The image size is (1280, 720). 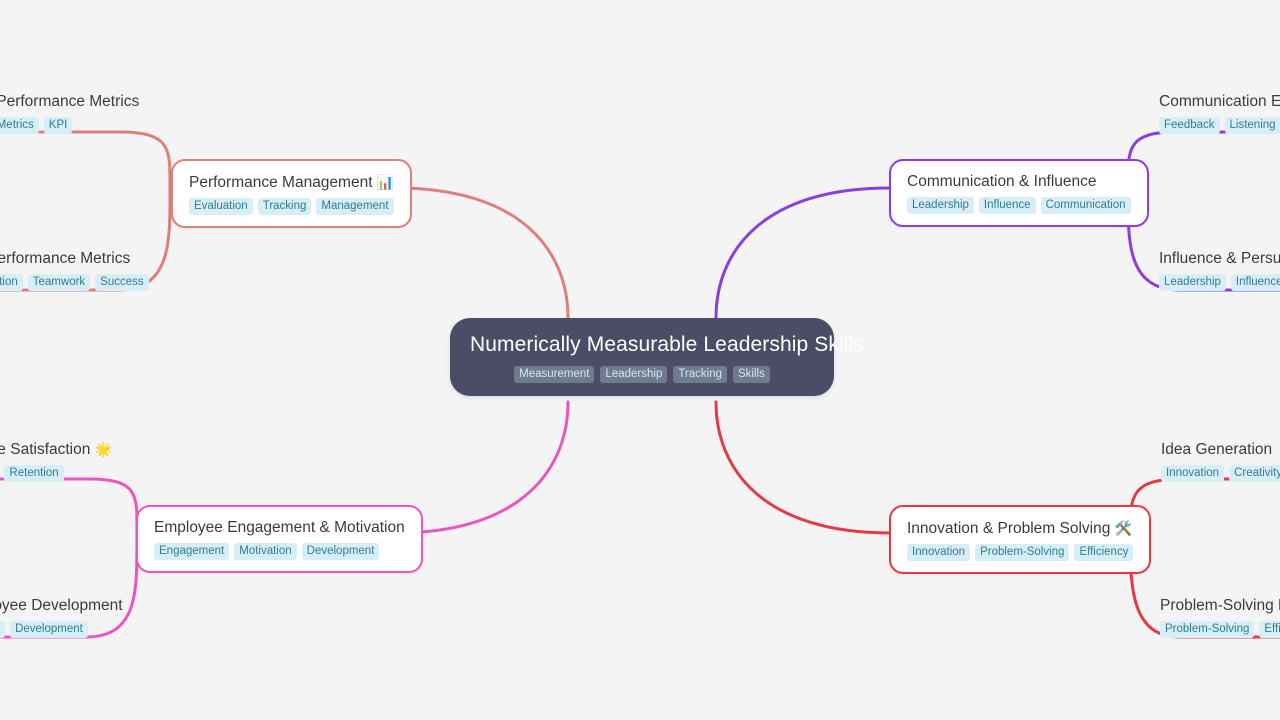 What do you see at coordinates (482, 253) in the screenshot?
I see `edge-central-performance-management` at bounding box center [482, 253].